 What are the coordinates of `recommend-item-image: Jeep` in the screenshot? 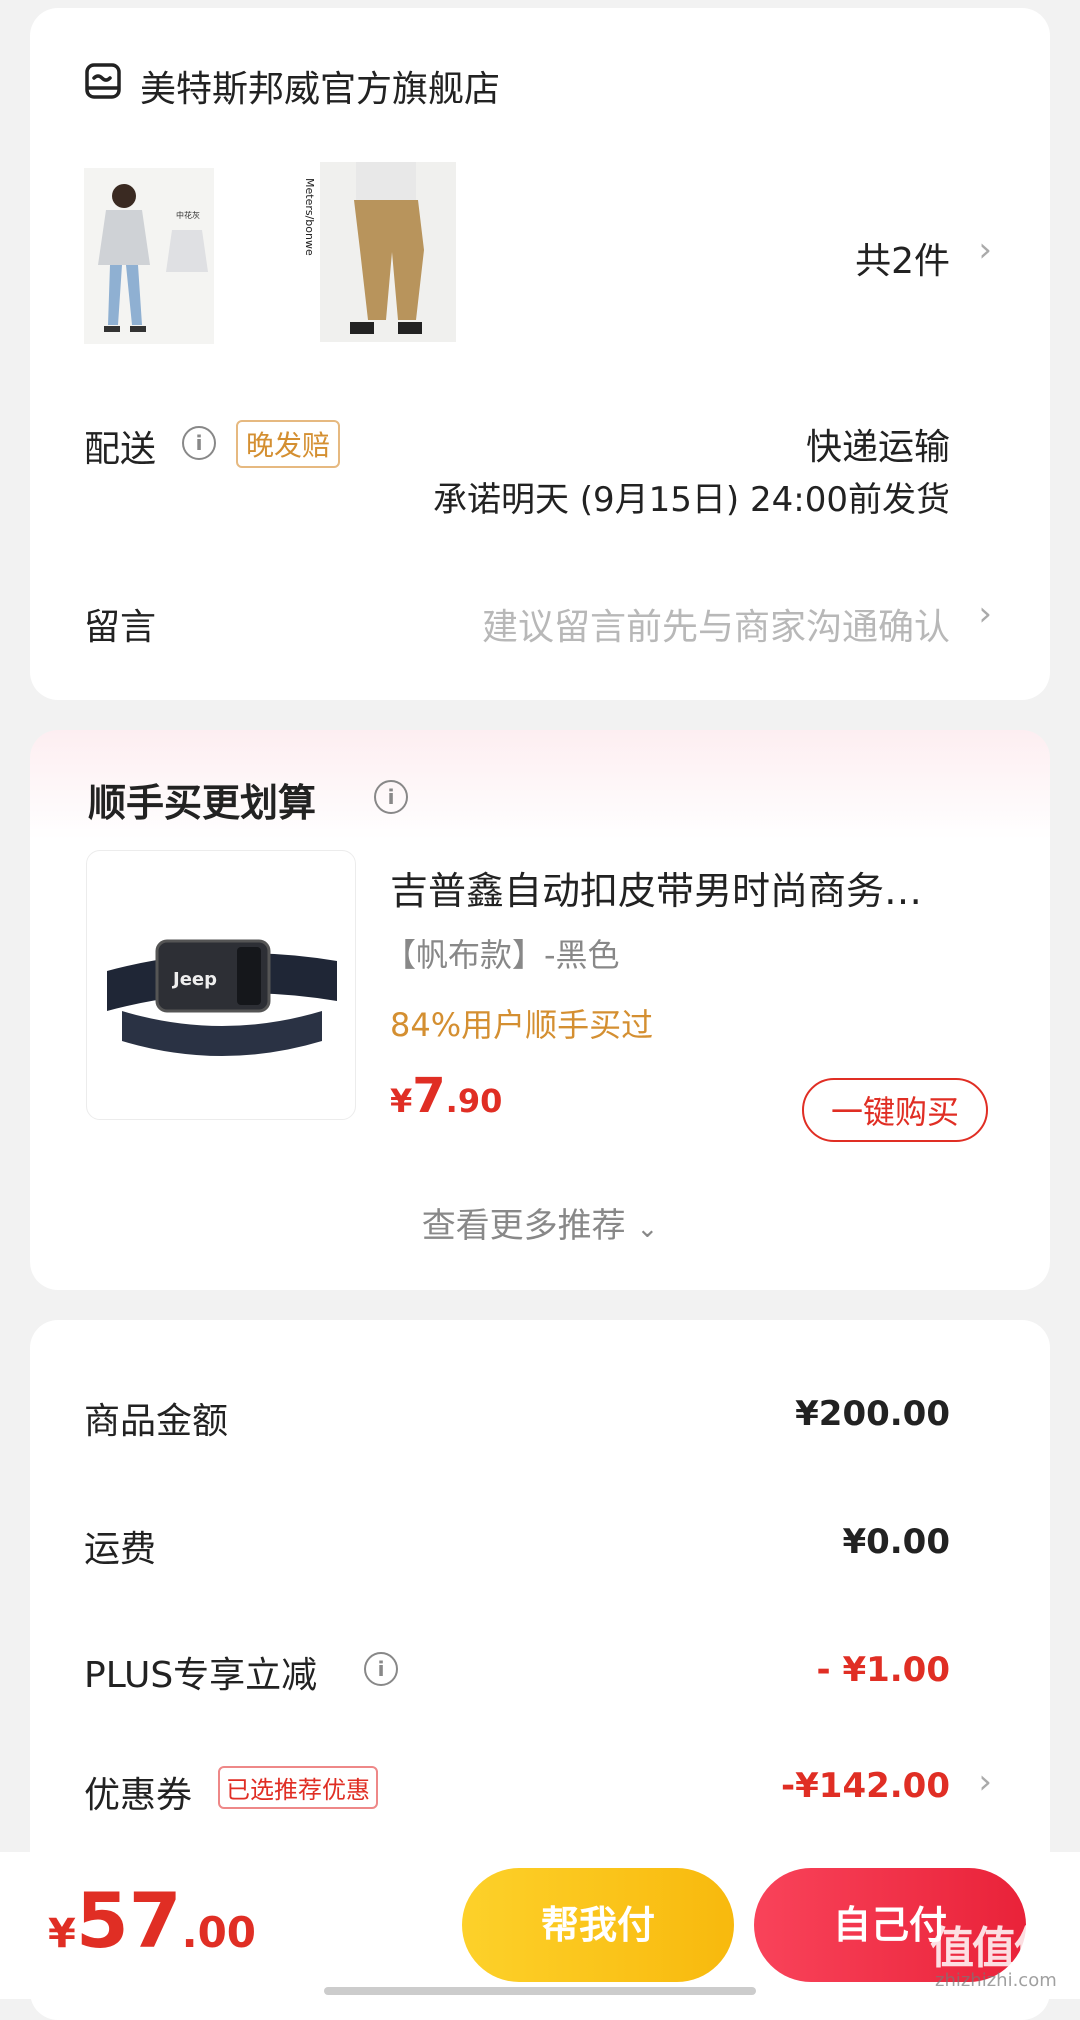 It's located at (221, 985).